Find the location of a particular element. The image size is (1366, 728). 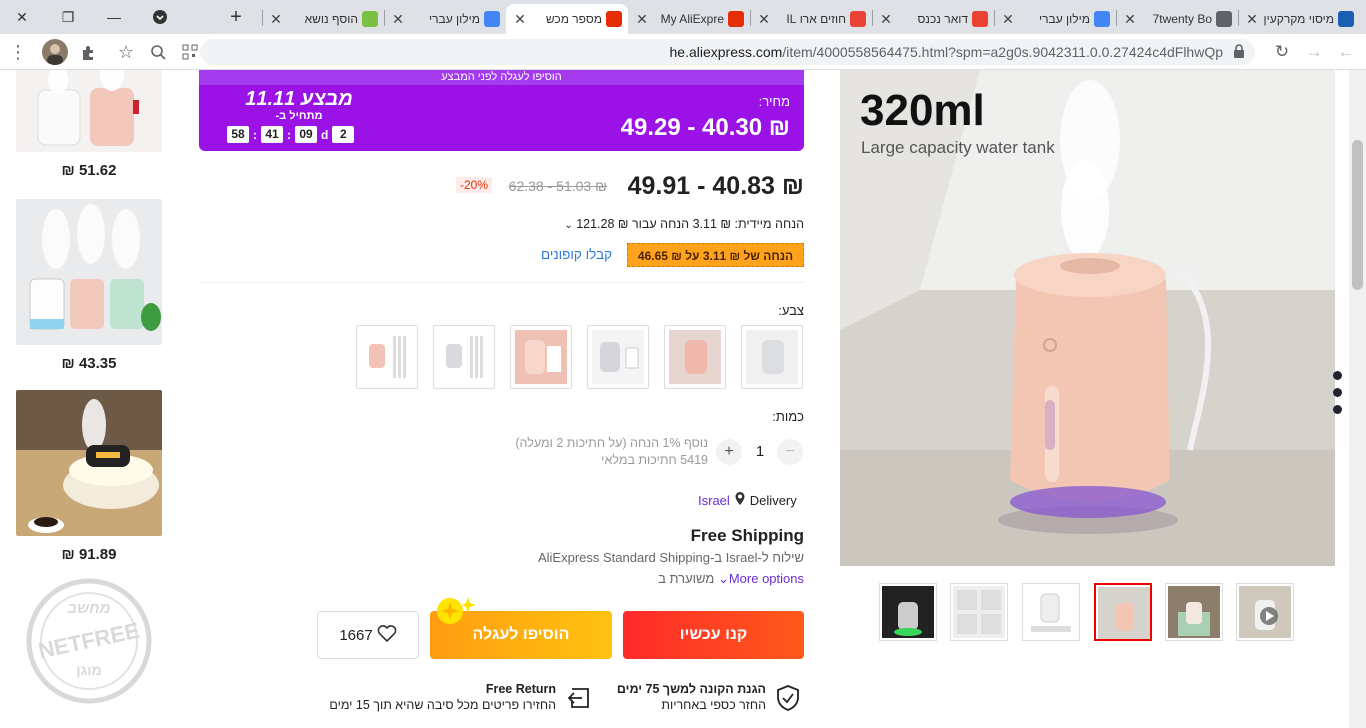

browser-tab: ✕ מיסוי מקרקעין is located at coordinates (1299, 19).